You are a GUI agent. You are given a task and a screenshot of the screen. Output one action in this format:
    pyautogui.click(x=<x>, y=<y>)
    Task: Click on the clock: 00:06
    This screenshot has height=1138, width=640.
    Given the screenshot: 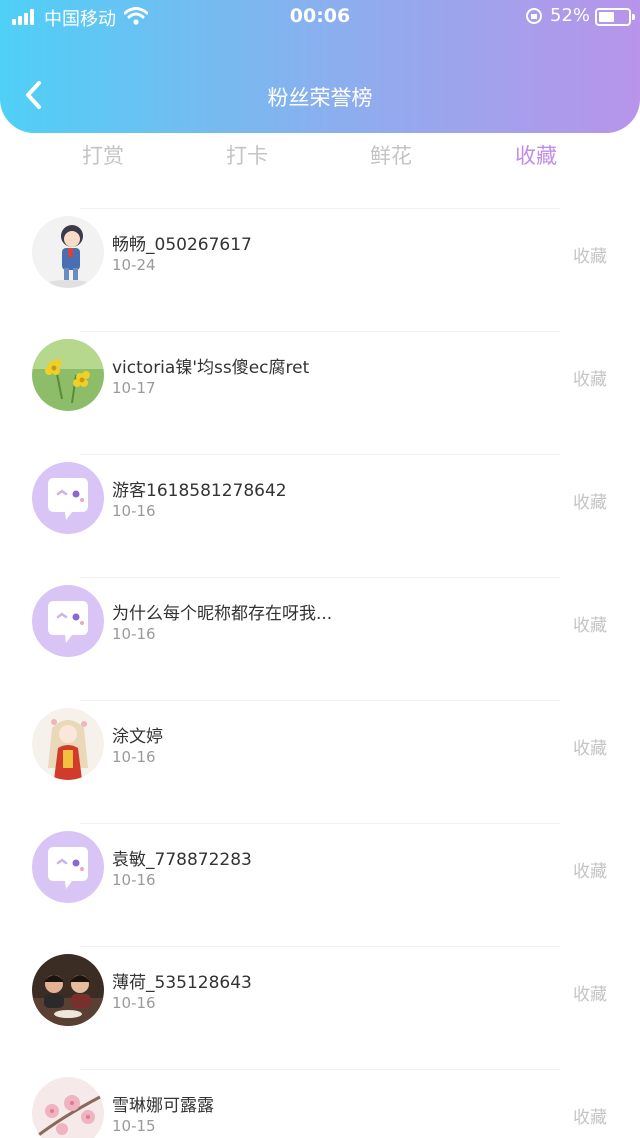 What is the action you would take?
    pyautogui.click(x=320, y=16)
    